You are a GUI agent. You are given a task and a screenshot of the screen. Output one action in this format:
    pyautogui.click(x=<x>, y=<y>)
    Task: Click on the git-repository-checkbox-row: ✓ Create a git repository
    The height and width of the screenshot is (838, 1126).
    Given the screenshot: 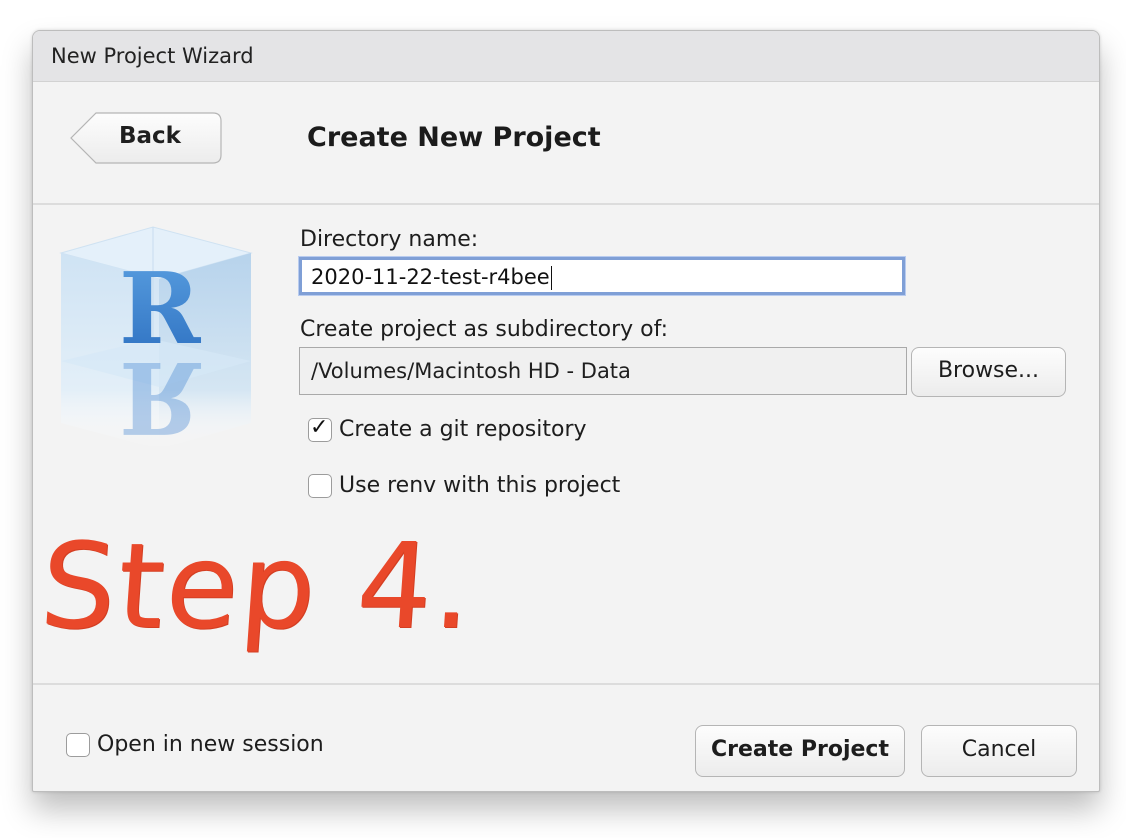 What is the action you would take?
    pyautogui.click(x=447, y=428)
    